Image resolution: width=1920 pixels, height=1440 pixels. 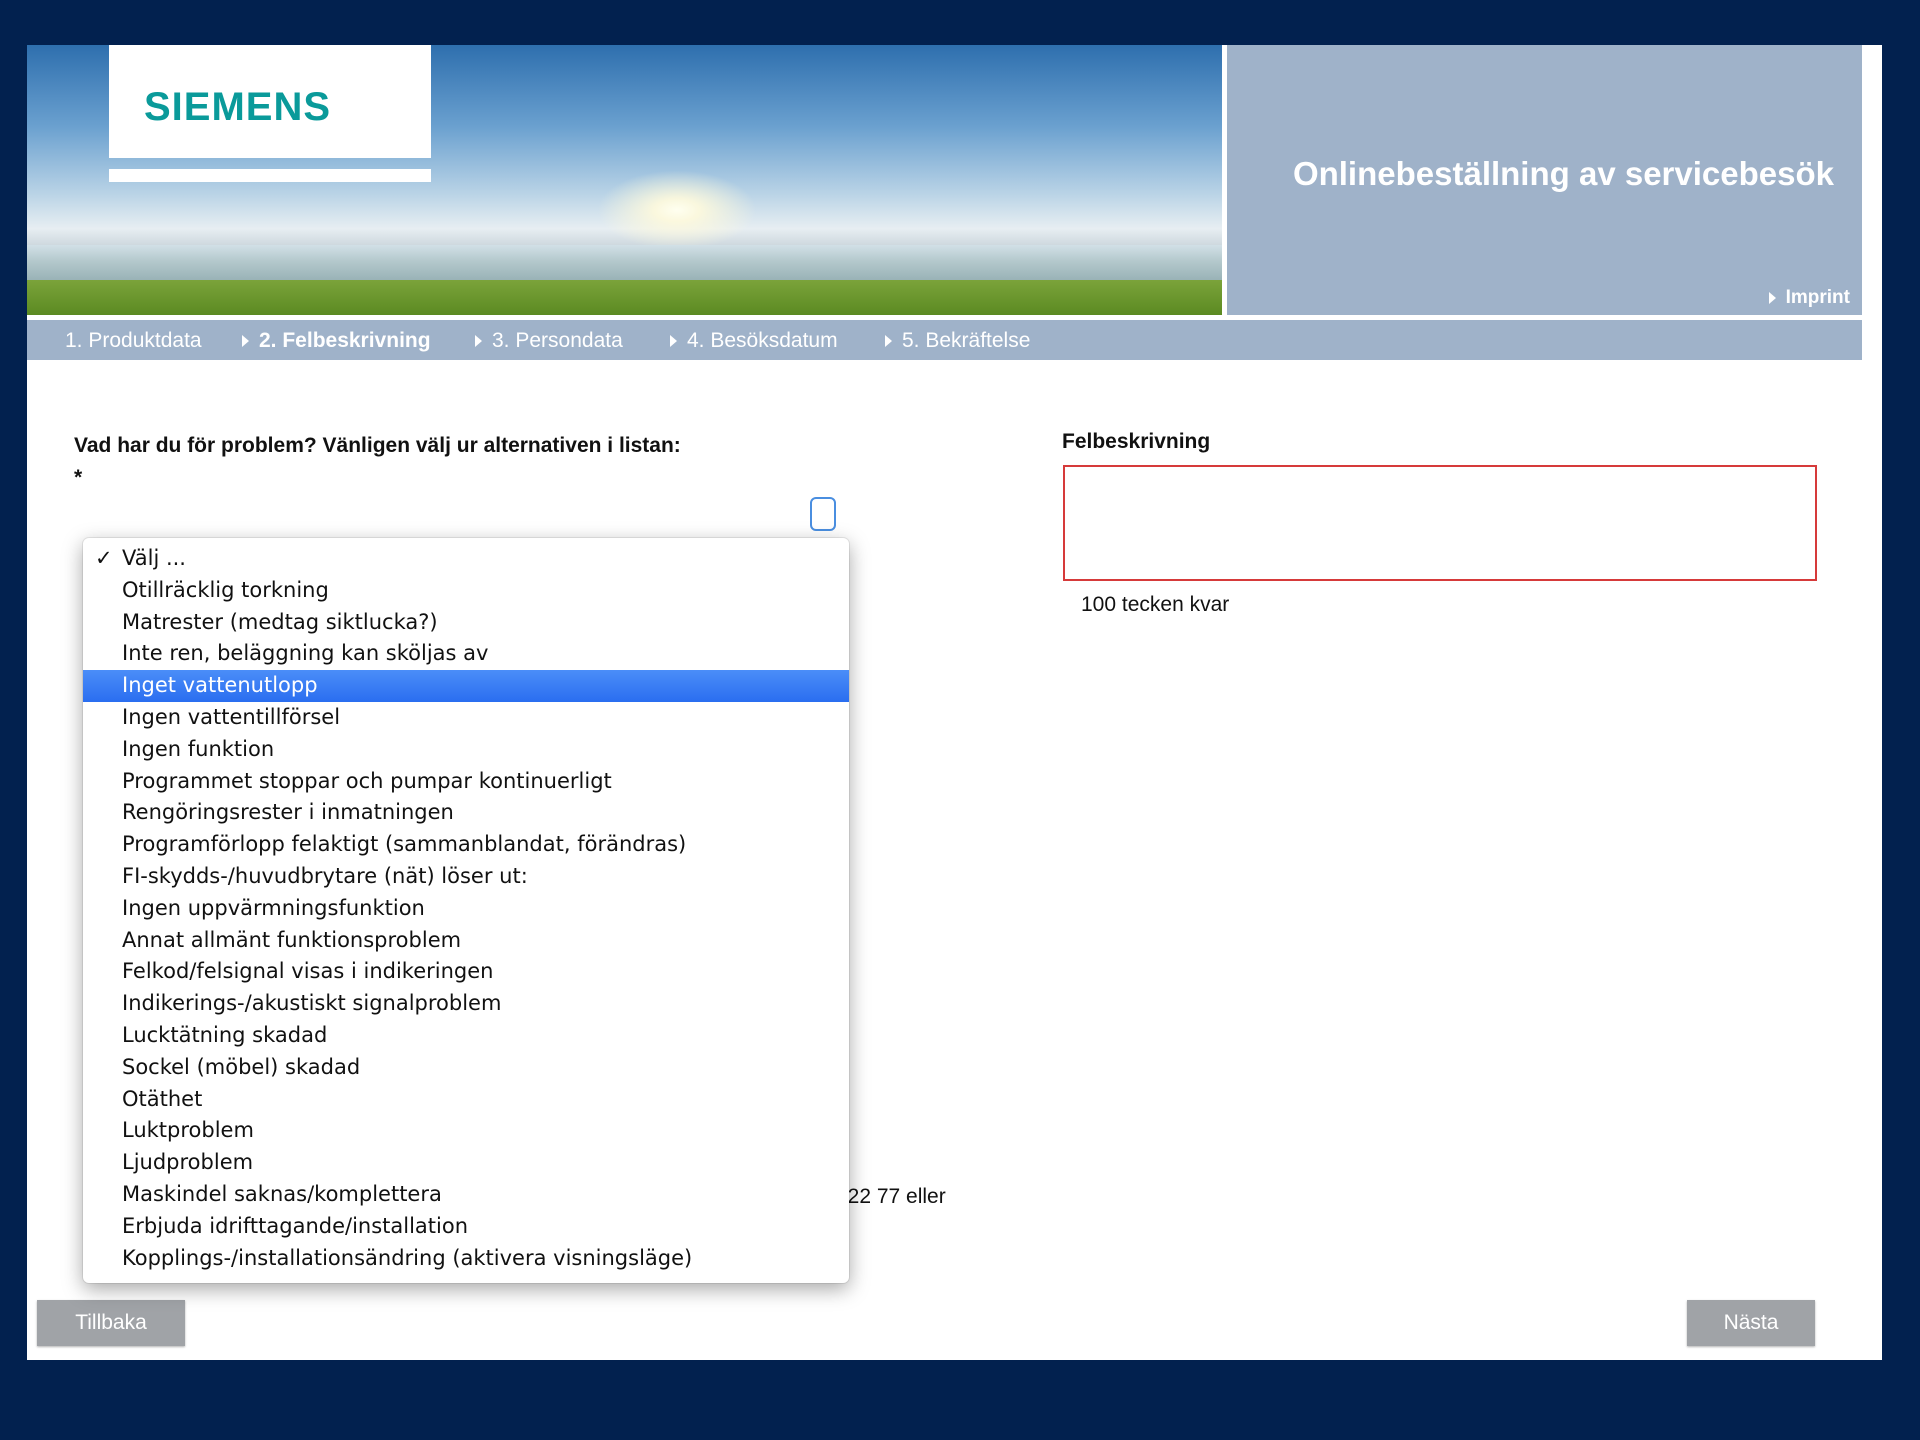 What do you see at coordinates (677, 210) in the screenshot?
I see `banner-sun` at bounding box center [677, 210].